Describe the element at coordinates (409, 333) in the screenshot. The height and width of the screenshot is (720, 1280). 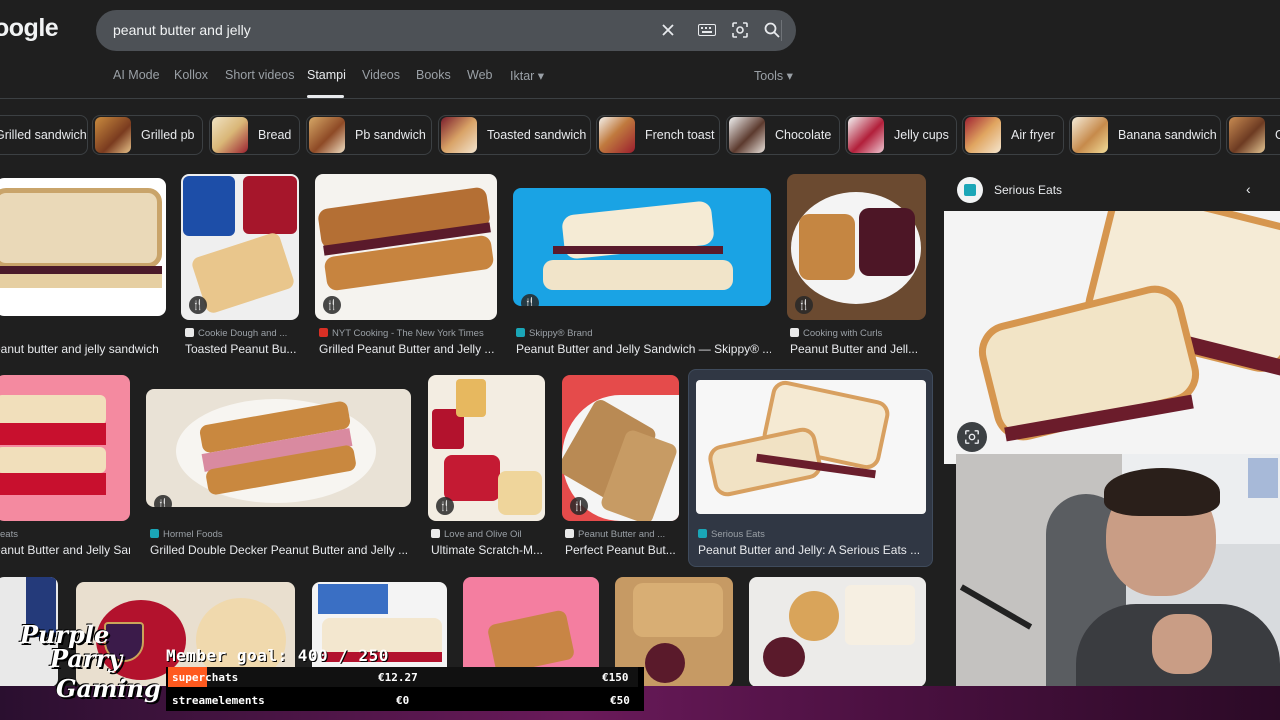
I see `result-source: NYT Cooking - The New York Times` at that location.